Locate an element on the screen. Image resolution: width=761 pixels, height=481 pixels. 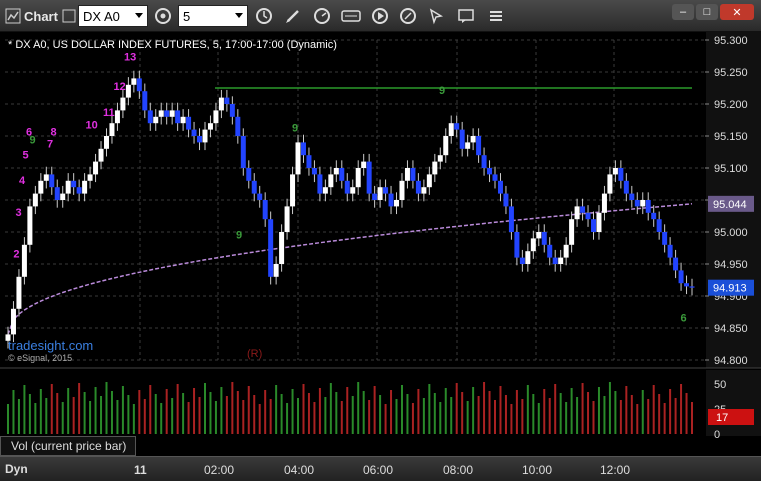
setup-count-label: 5 is located at coordinates (26, 155).